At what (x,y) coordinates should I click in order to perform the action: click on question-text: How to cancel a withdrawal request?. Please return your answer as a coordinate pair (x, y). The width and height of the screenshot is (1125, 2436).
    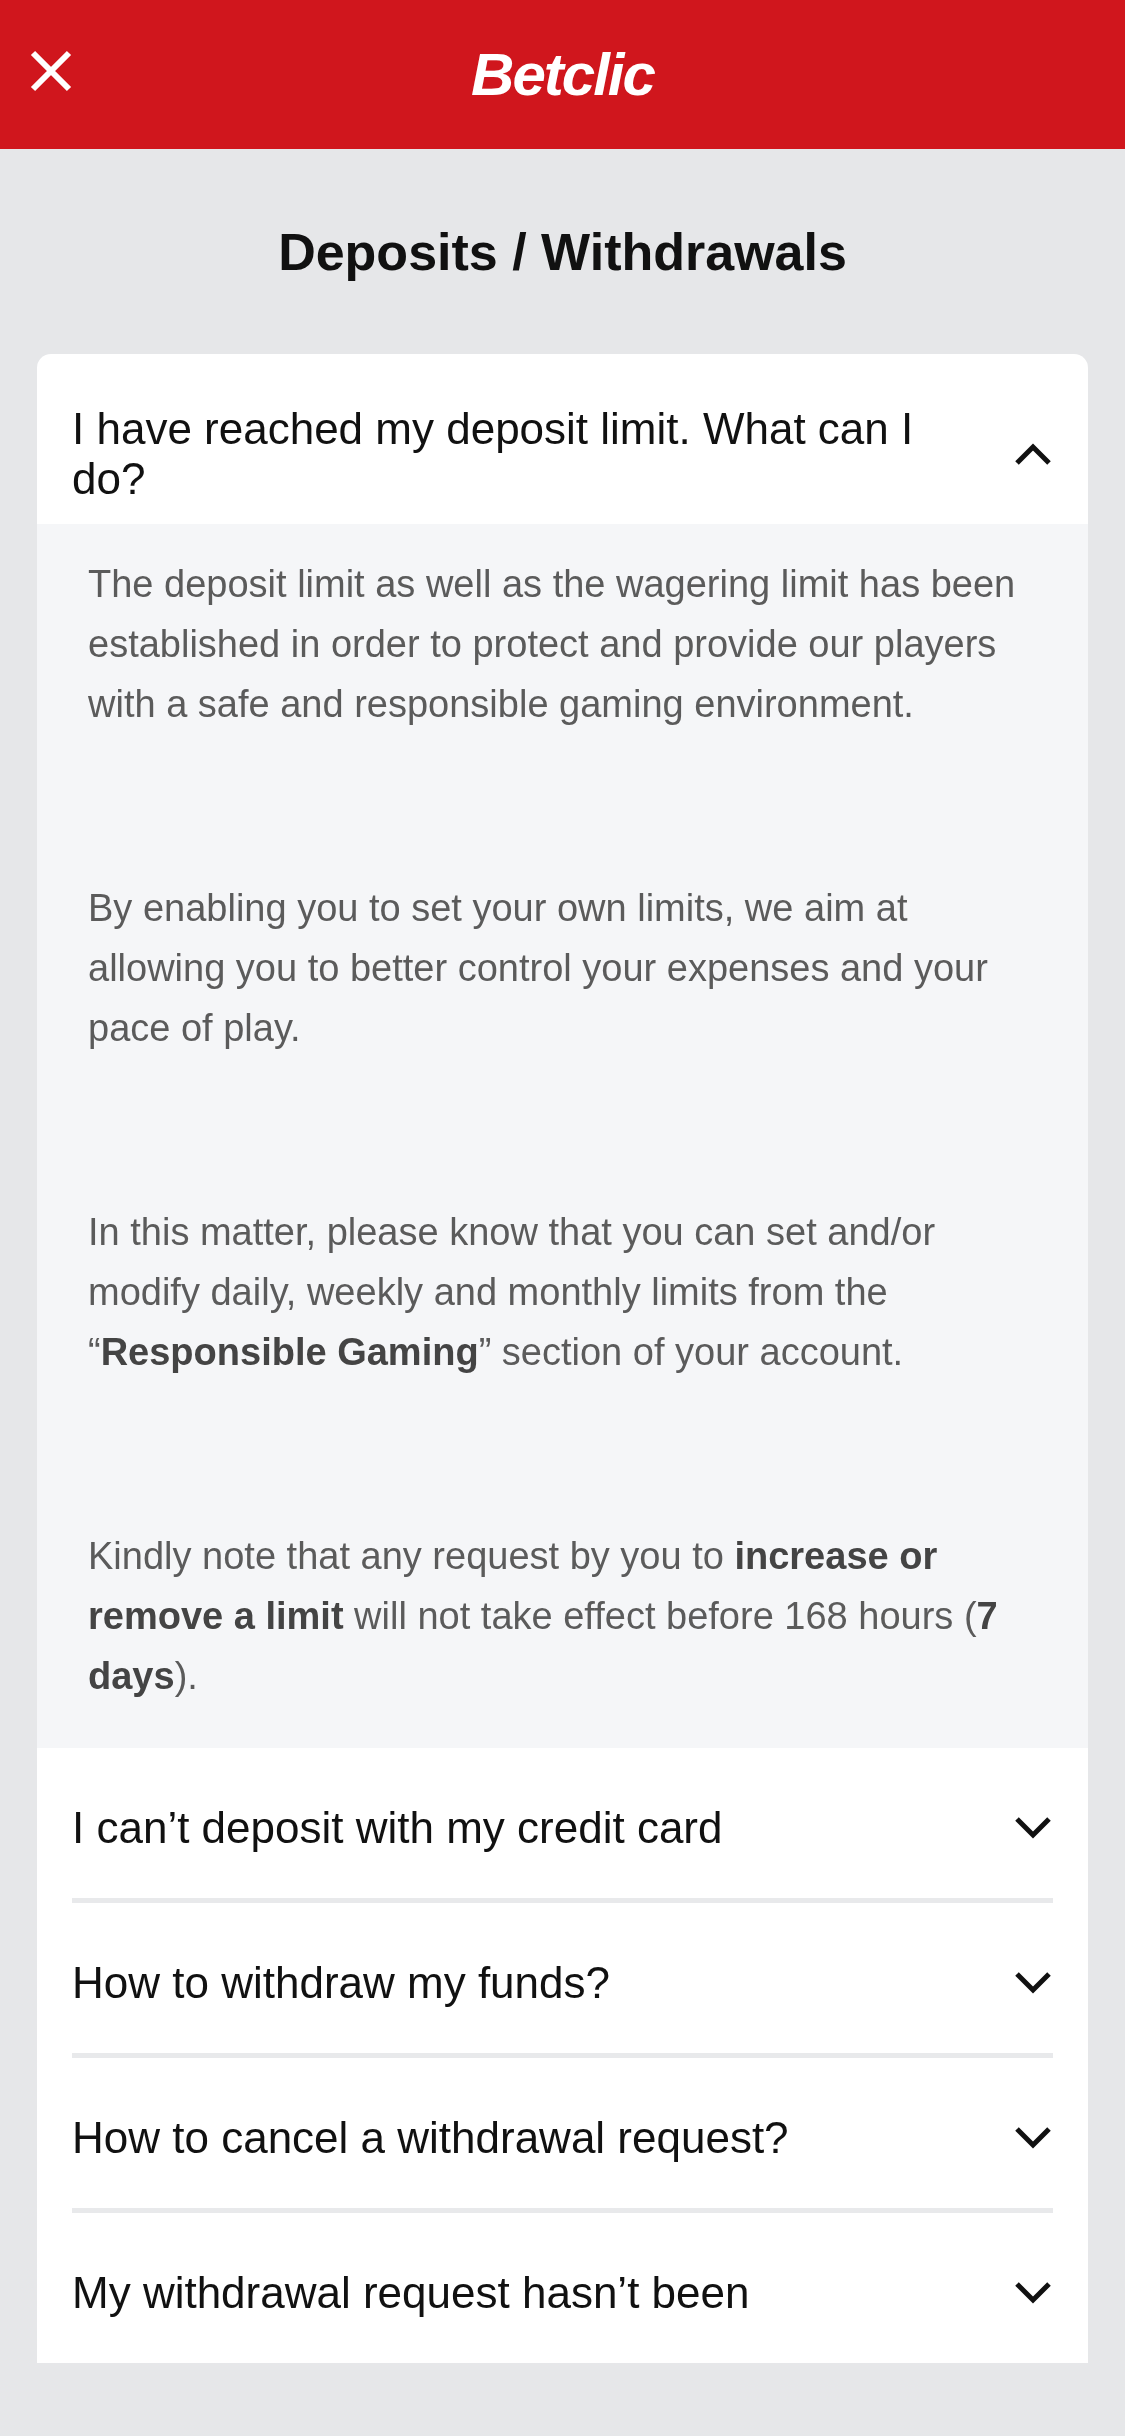
    Looking at the image, I should click on (430, 2138).